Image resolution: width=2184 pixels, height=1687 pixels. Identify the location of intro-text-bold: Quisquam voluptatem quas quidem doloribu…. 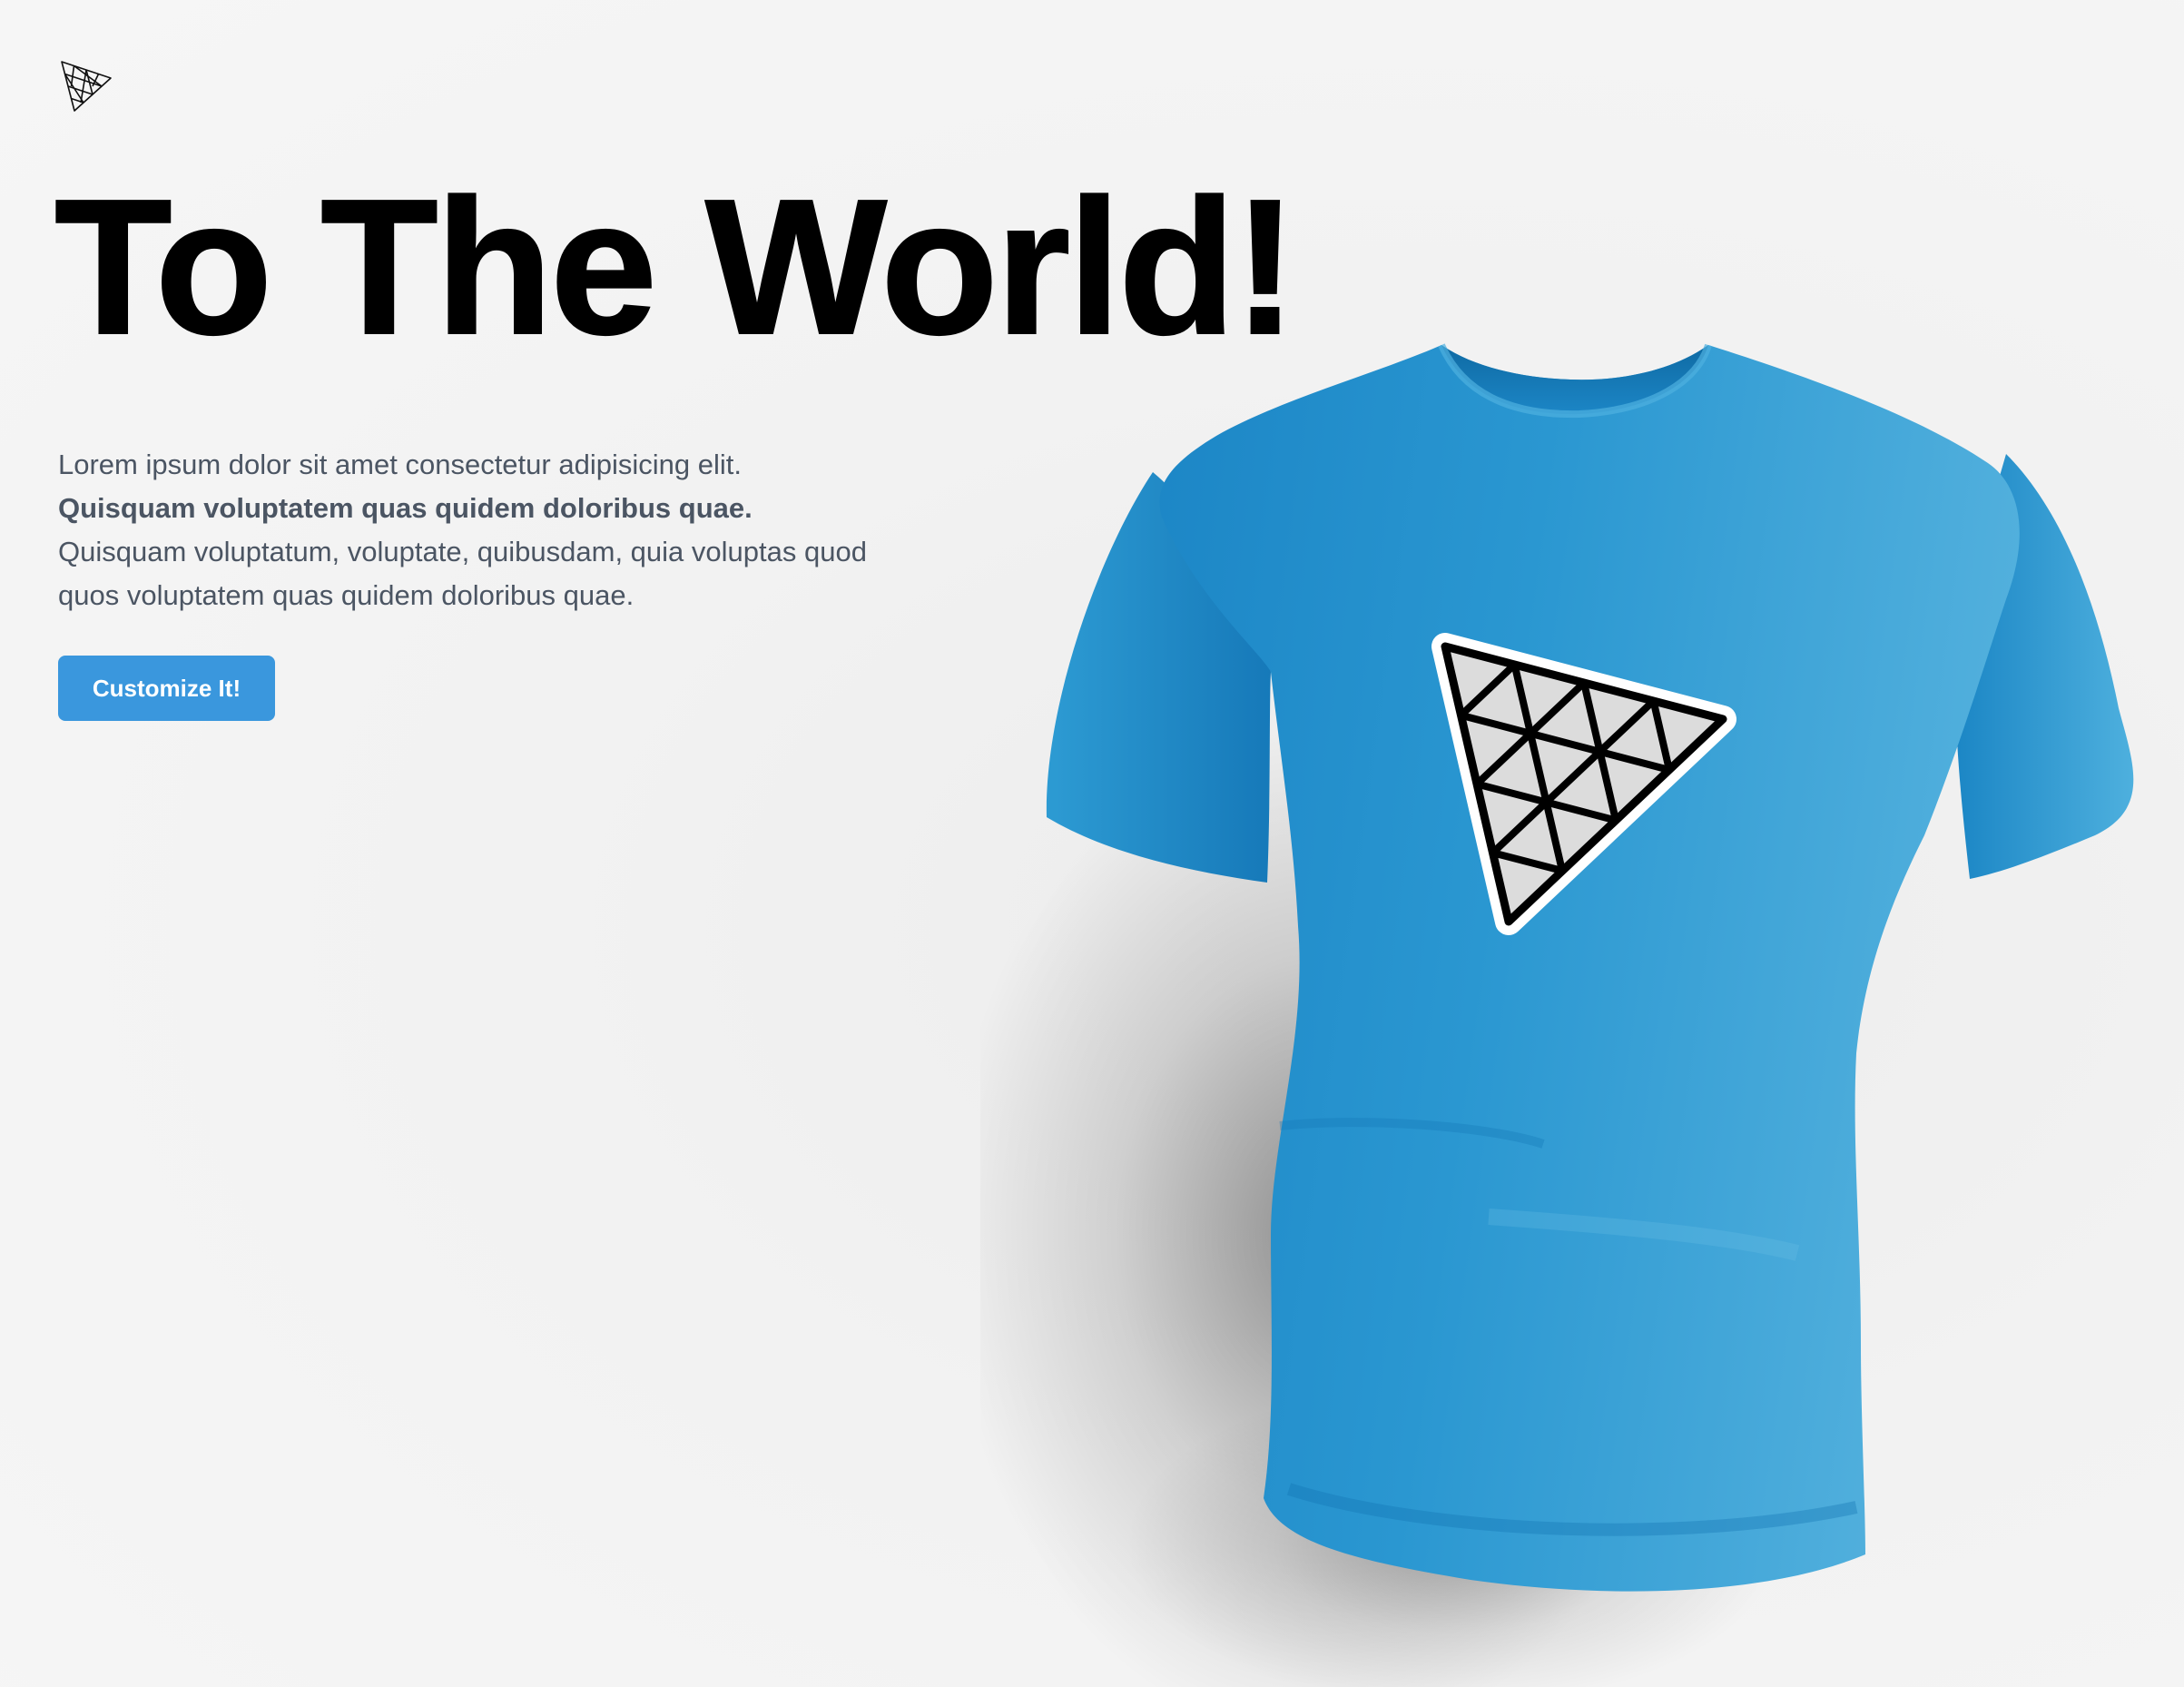
(406, 508).